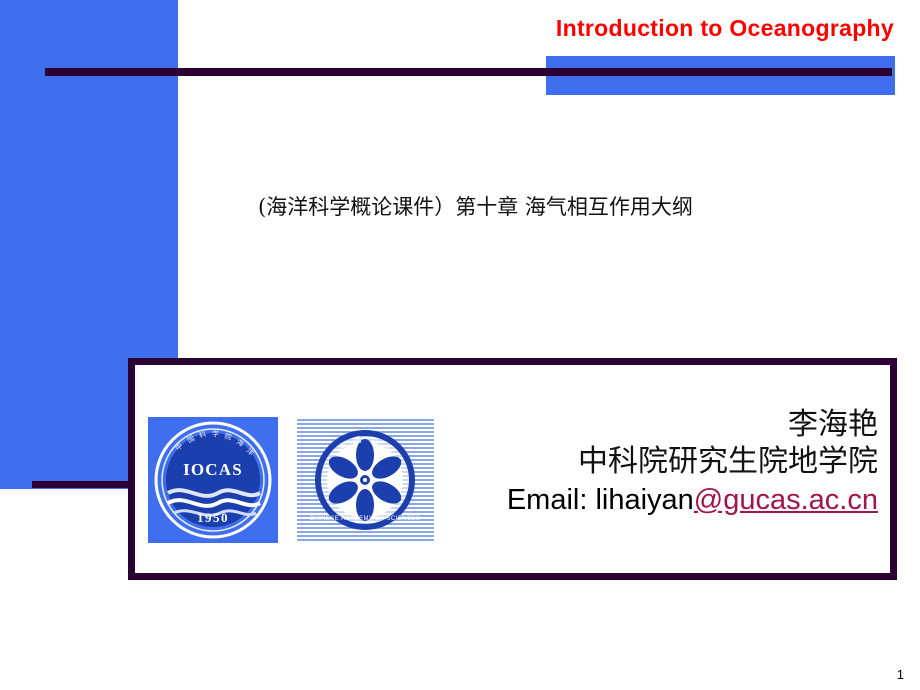  I want to click on cas-emblem-icon: 中 国 科 学 CHINESE ACADEMY OF SCIENCES, so click(365, 480).